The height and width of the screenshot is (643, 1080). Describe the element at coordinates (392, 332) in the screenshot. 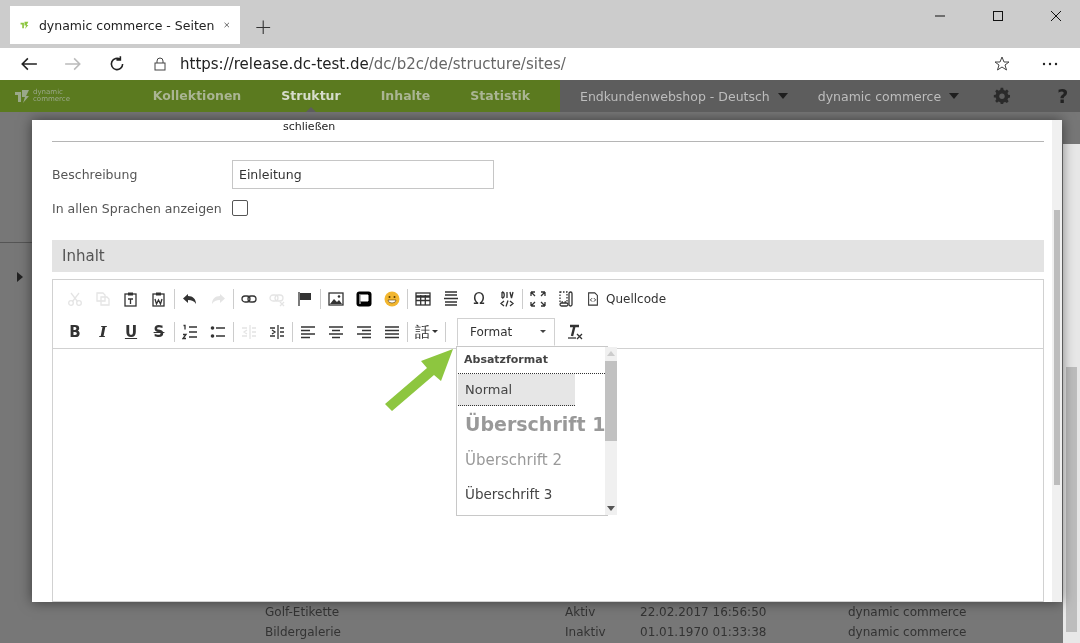

I see `justify-icon` at that location.